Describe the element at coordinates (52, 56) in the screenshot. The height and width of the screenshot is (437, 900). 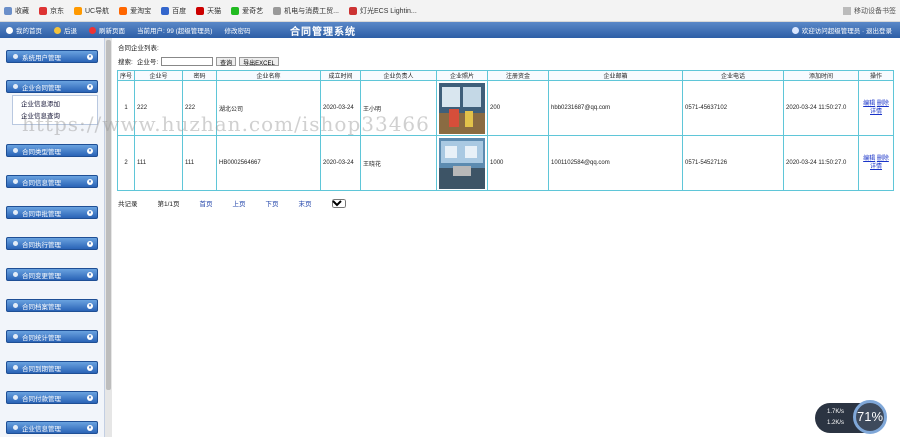
I see `sidebar-item-users: 系统用户管理 ▾` at that location.